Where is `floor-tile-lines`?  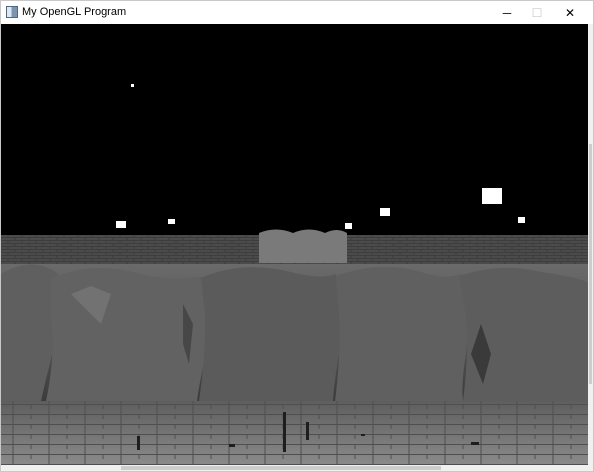 floor-tile-lines is located at coordinates (294, 433).